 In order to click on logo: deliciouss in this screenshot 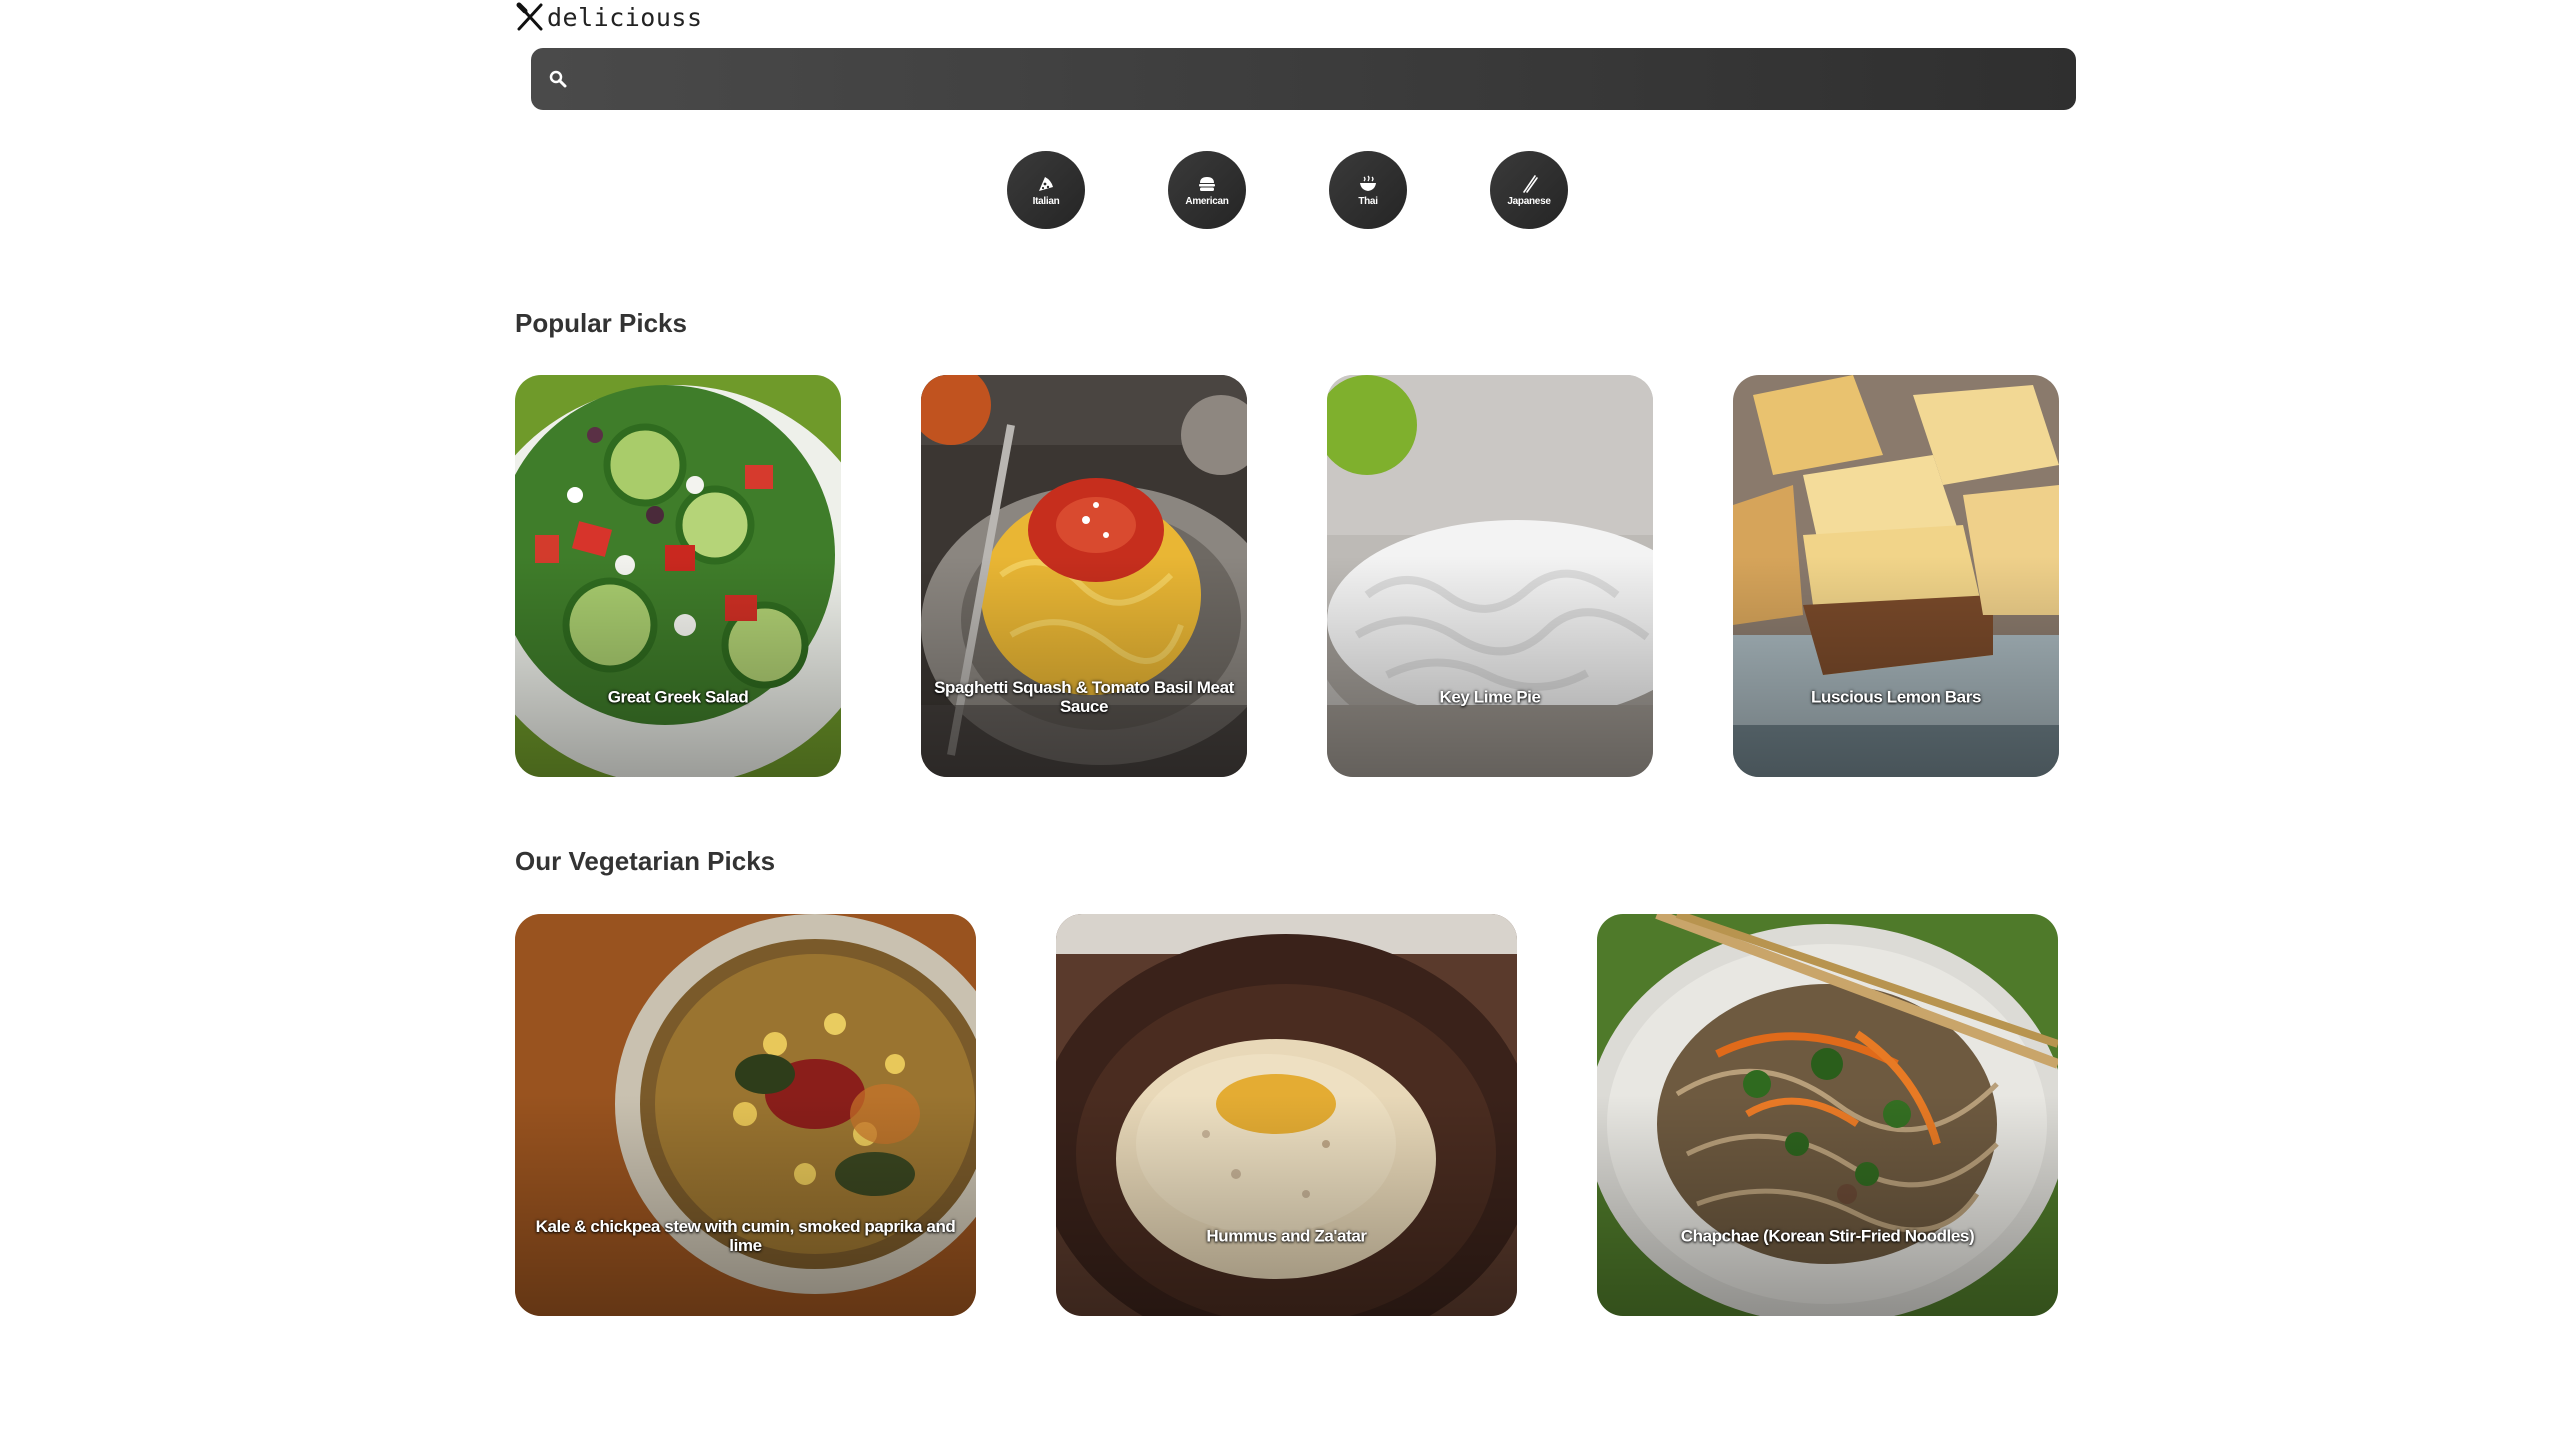, I will do `click(609, 17)`.